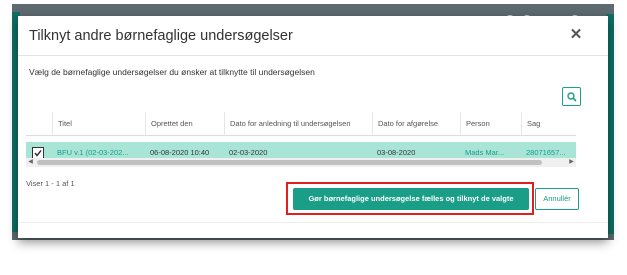  I want to click on scroll-left-arrow-icon: ◀, so click(30, 162).